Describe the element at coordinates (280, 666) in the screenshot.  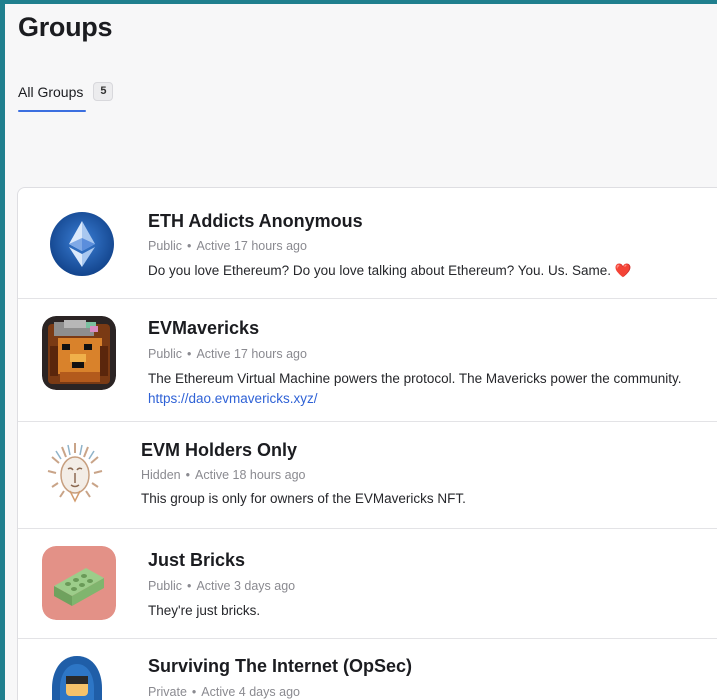
I see `group-name: Surviving The Internet (OpSec)` at that location.